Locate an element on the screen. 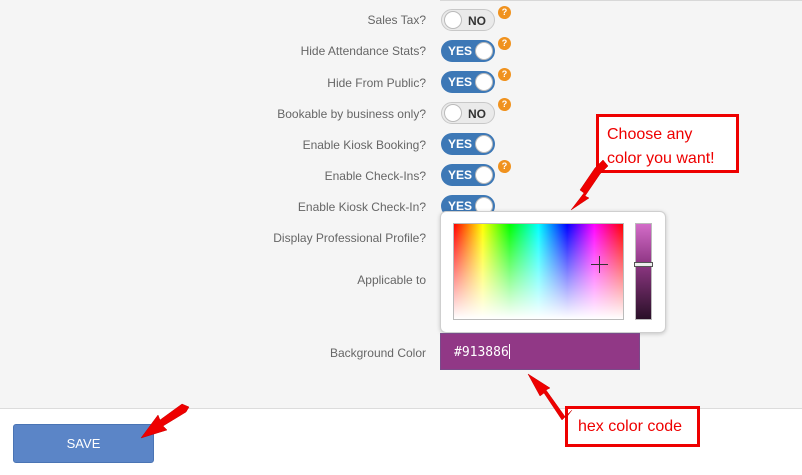  sales-tax-label: Sales Tax? is located at coordinates (396, 20).